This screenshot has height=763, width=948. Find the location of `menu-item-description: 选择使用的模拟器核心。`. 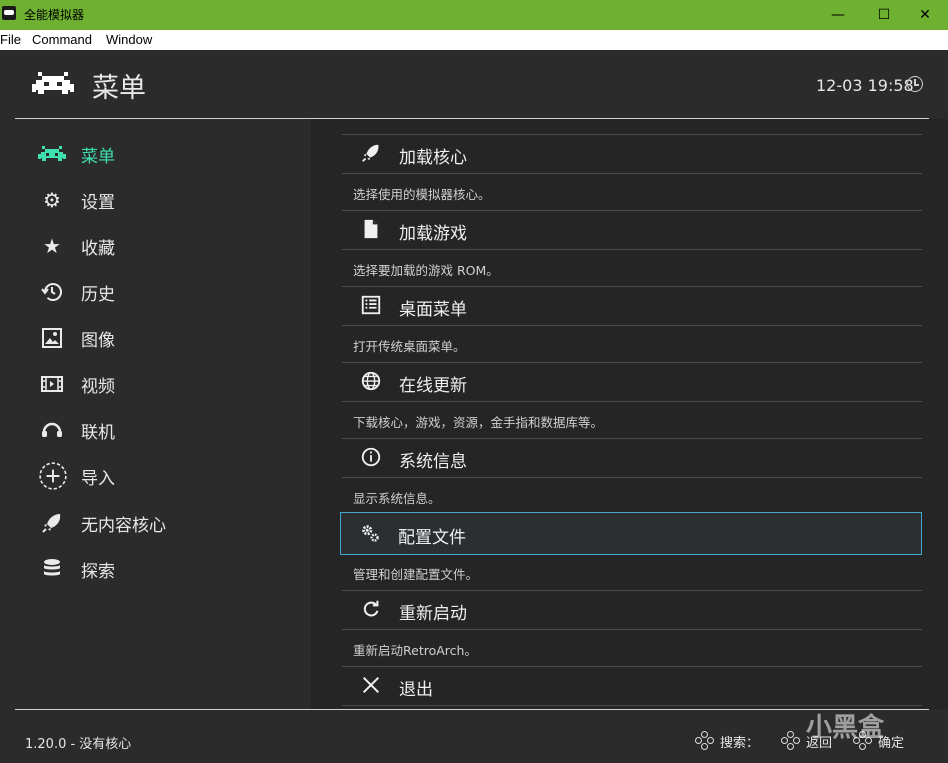

menu-item-description: 选择使用的模拟器核心。 is located at coordinates (422, 194).